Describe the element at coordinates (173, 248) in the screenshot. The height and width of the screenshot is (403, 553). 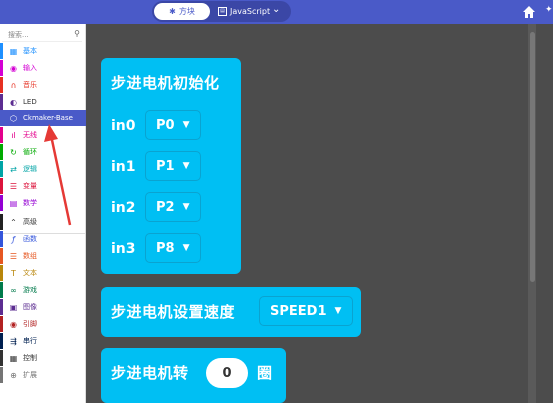
I see `pin-dropdown-in3: P8 ▼` at that location.